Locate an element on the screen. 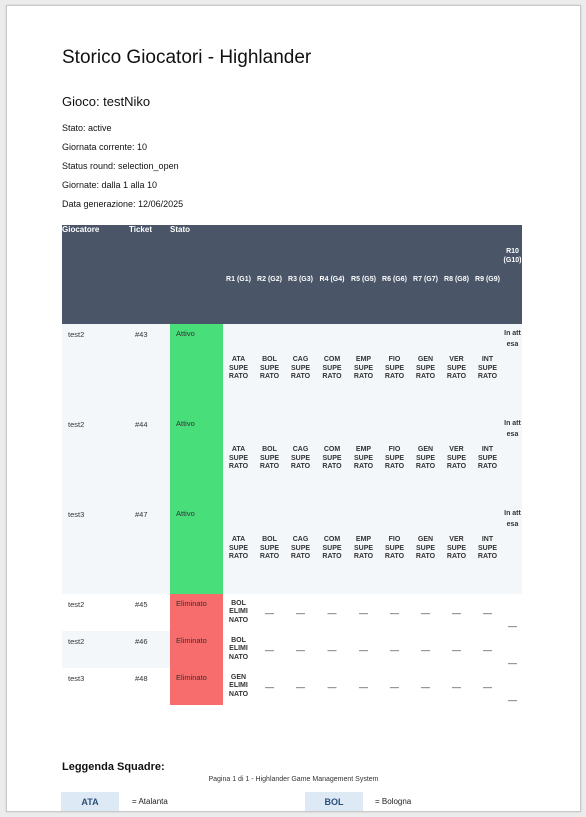  header-status: Stato is located at coordinates (196, 274).